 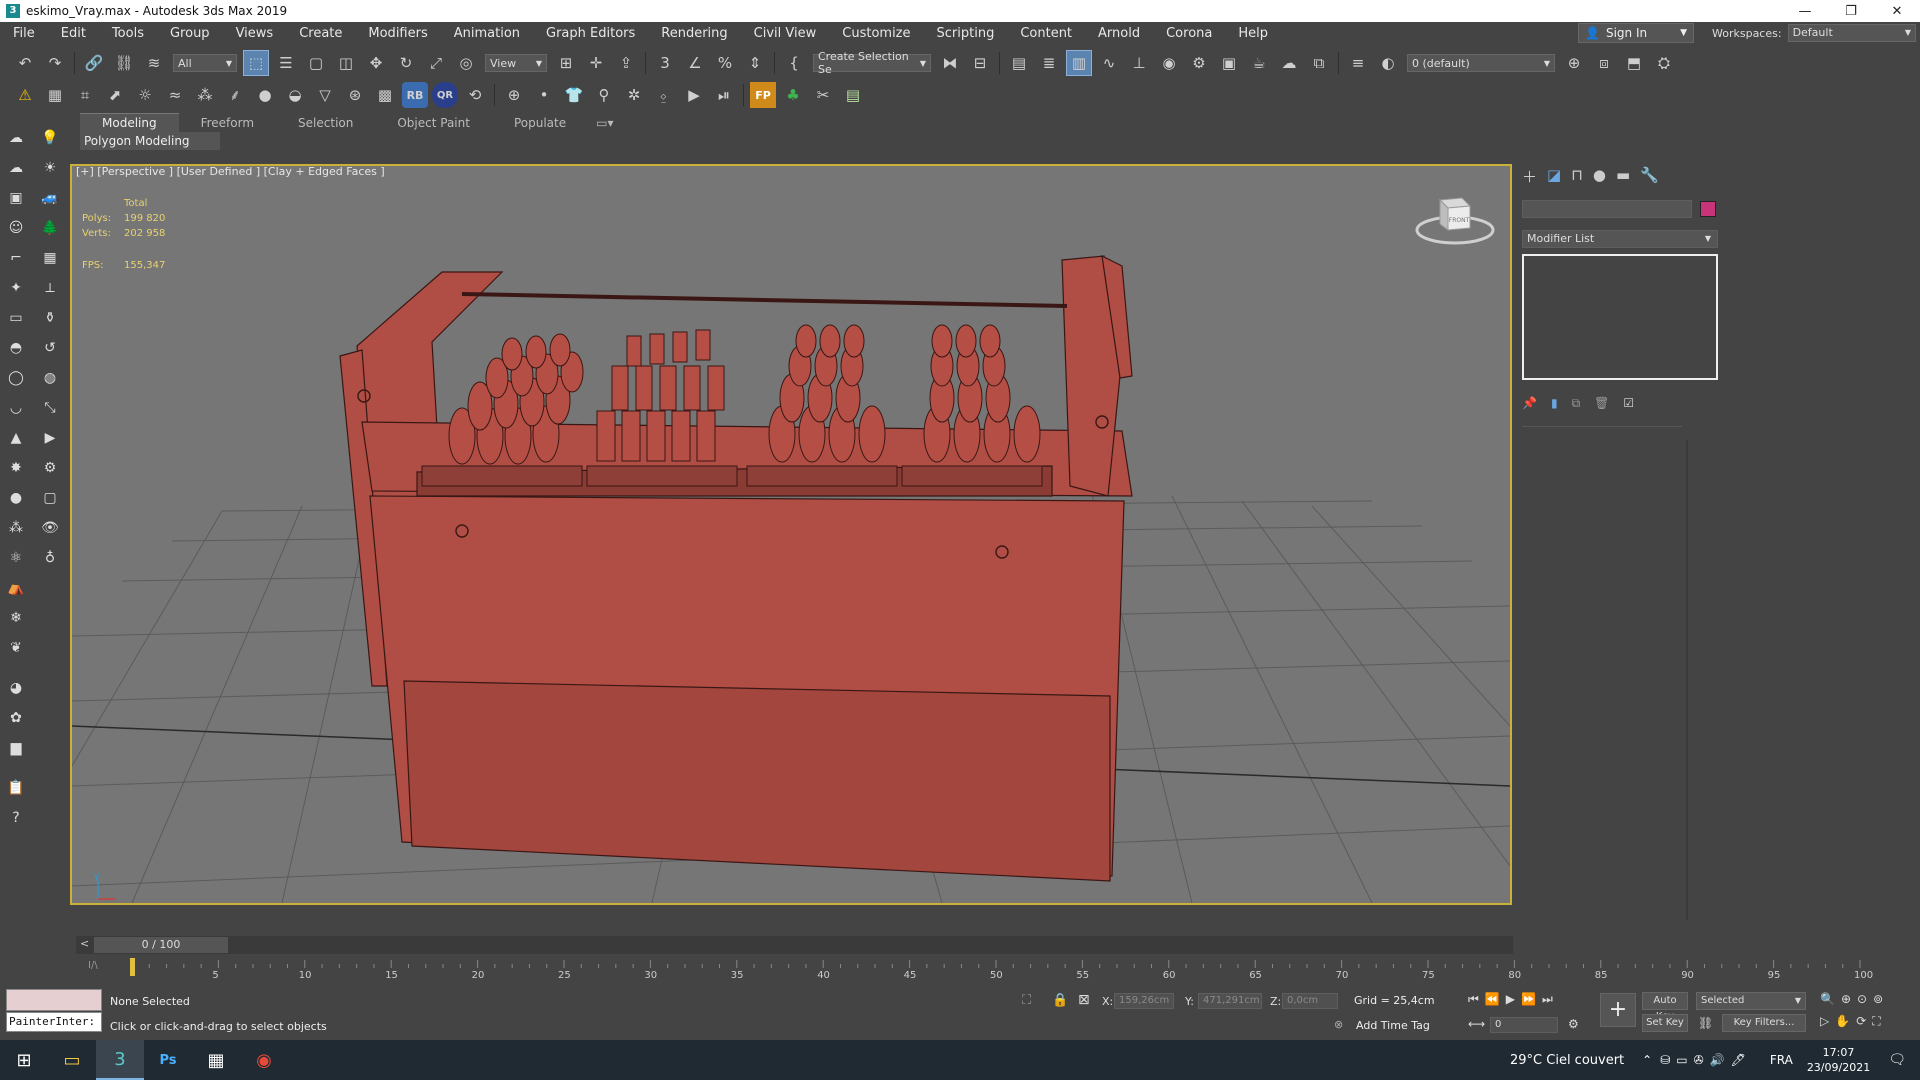 What do you see at coordinates (604, 95) in the screenshot?
I see `pipe-plugin-icon: ⚲` at bounding box center [604, 95].